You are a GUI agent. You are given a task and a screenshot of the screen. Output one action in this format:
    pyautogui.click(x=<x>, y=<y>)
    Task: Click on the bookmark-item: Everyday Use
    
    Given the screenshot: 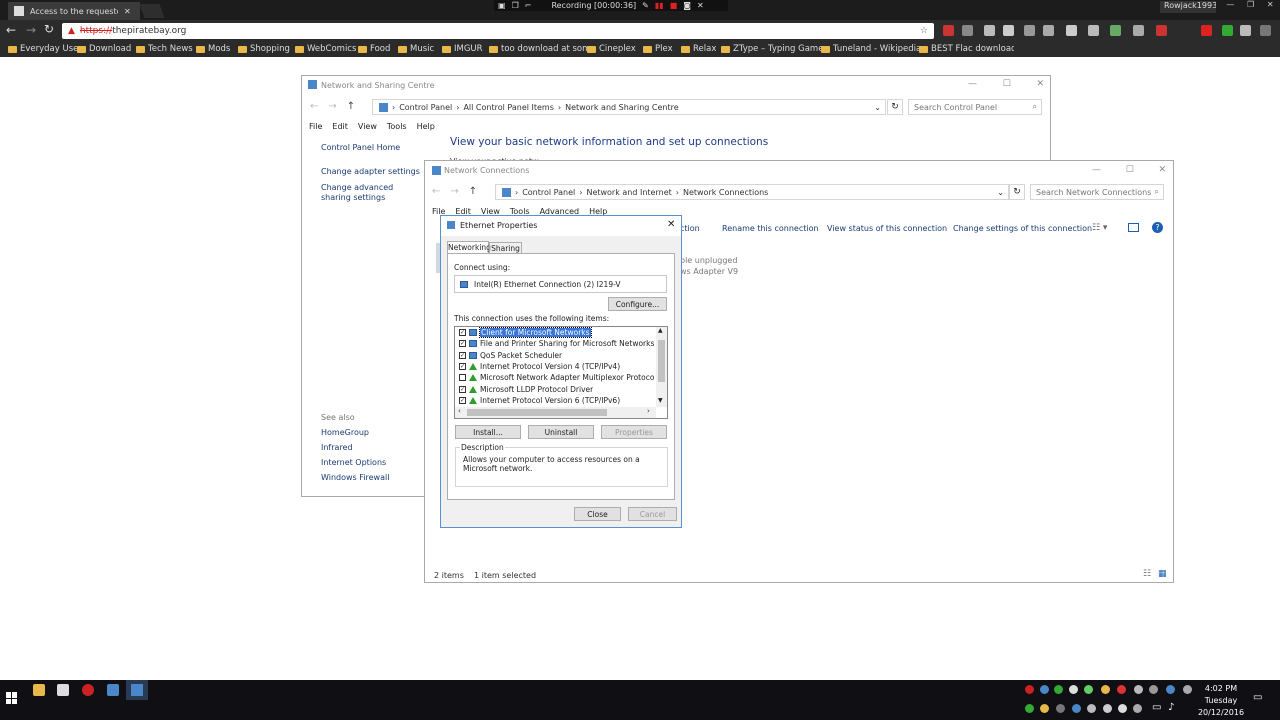 What is the action you would take?
    pyautogui.click(x=43, y=49)
    